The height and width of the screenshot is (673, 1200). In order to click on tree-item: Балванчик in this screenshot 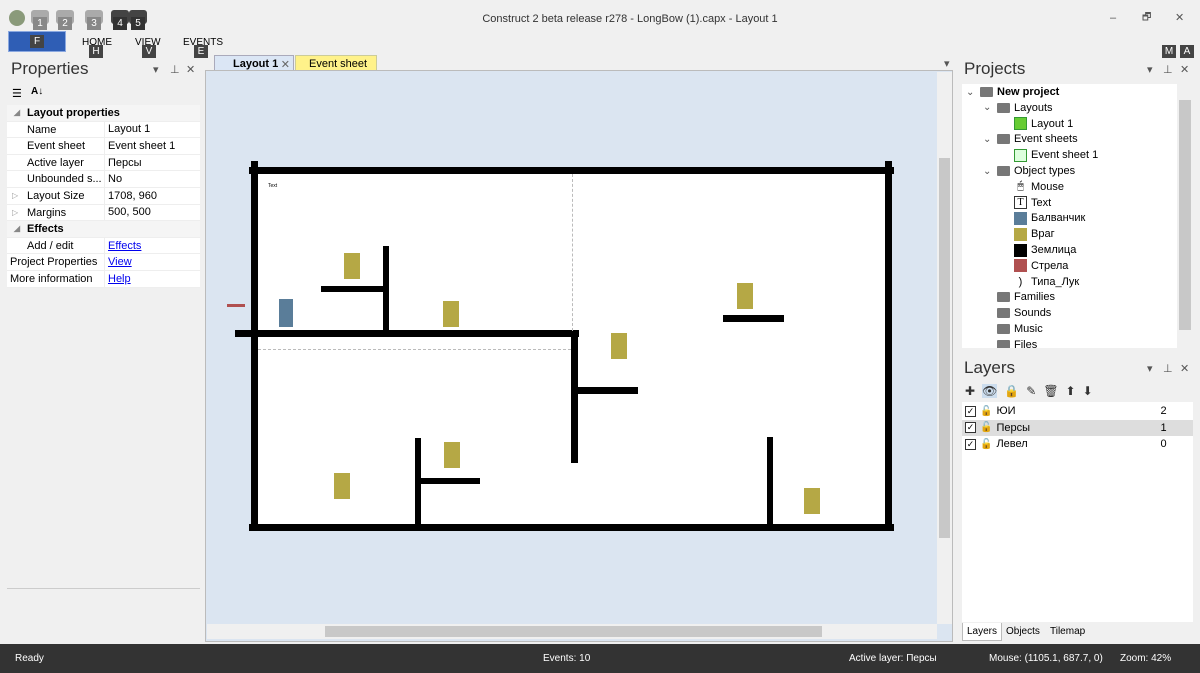, I will do `click(1042, 218)`.